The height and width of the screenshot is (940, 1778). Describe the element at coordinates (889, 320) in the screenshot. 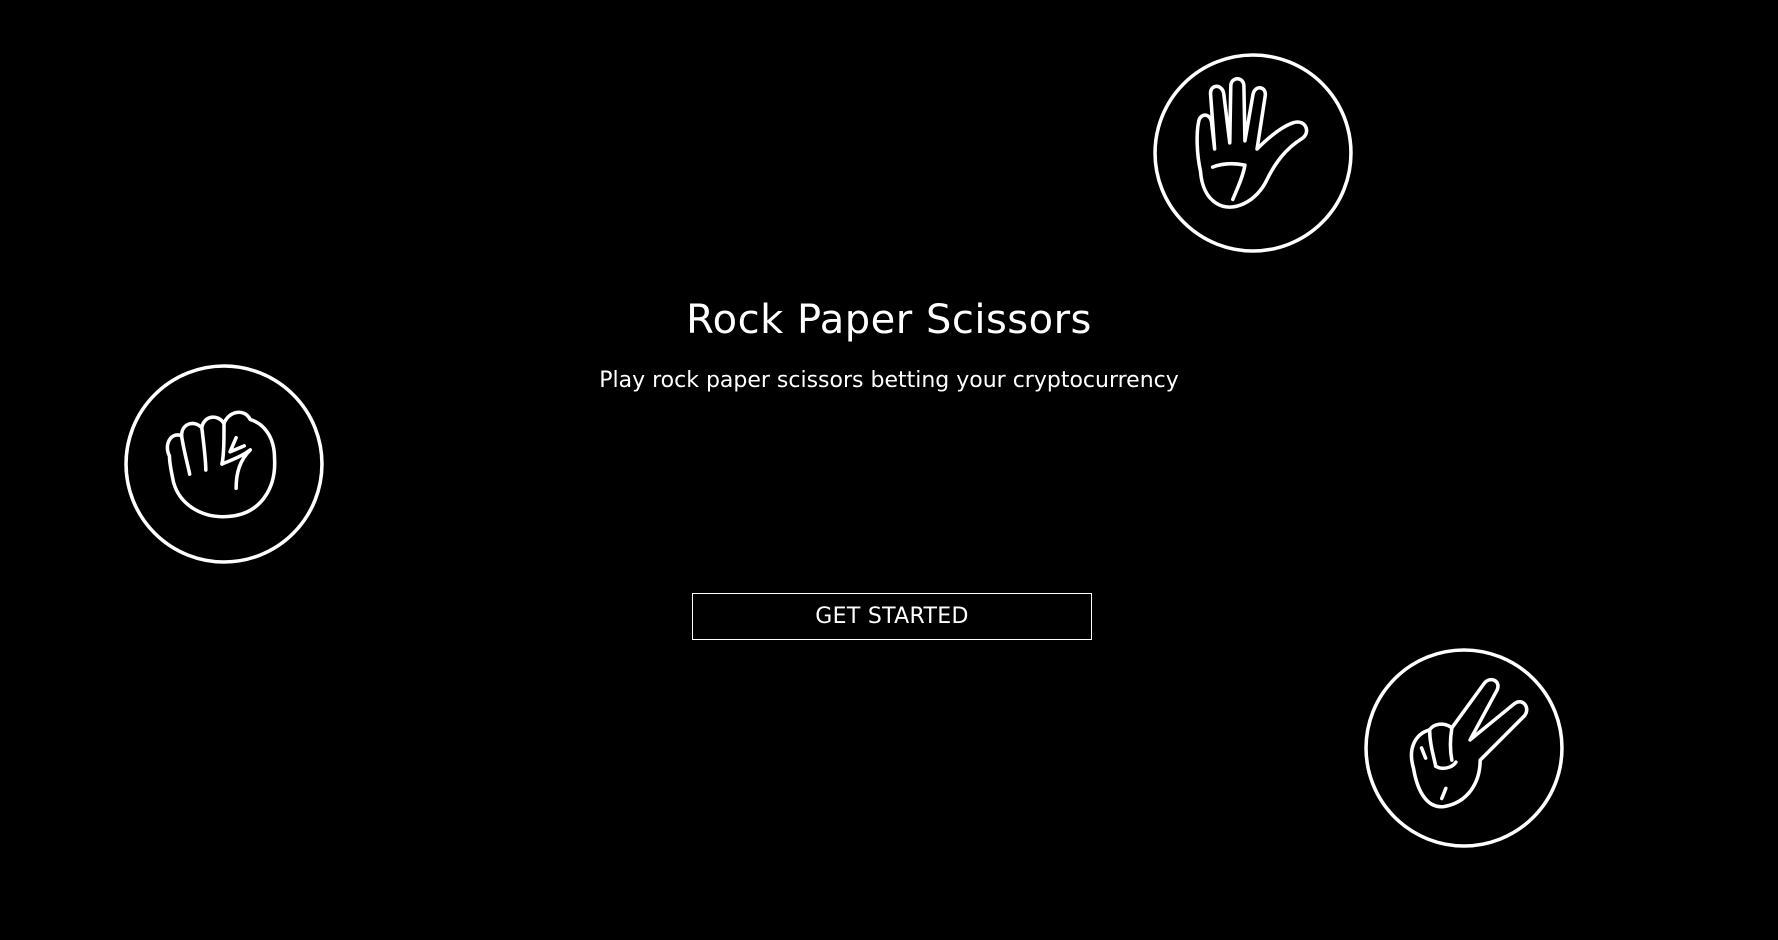

I see `page-title: Rock Paper Scissors` at that location.